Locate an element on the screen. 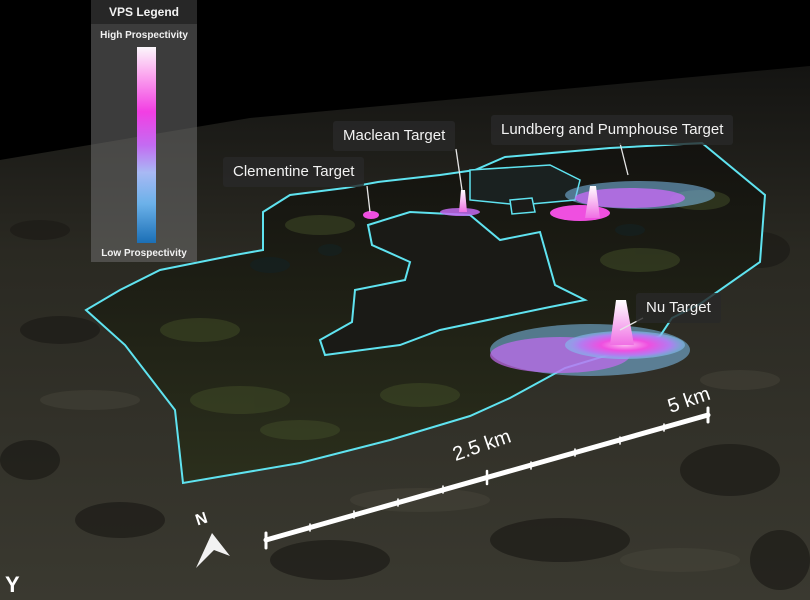  label-nu-target: Nu Target is located at coordinates (678, 308).